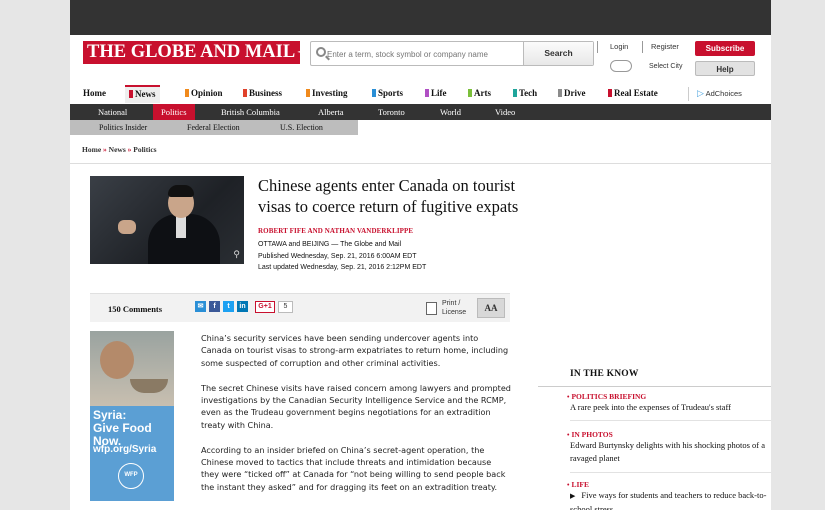 The height and width of the screenshot is (510, 825). I want to click on search-button: Search, so click(558, 53).